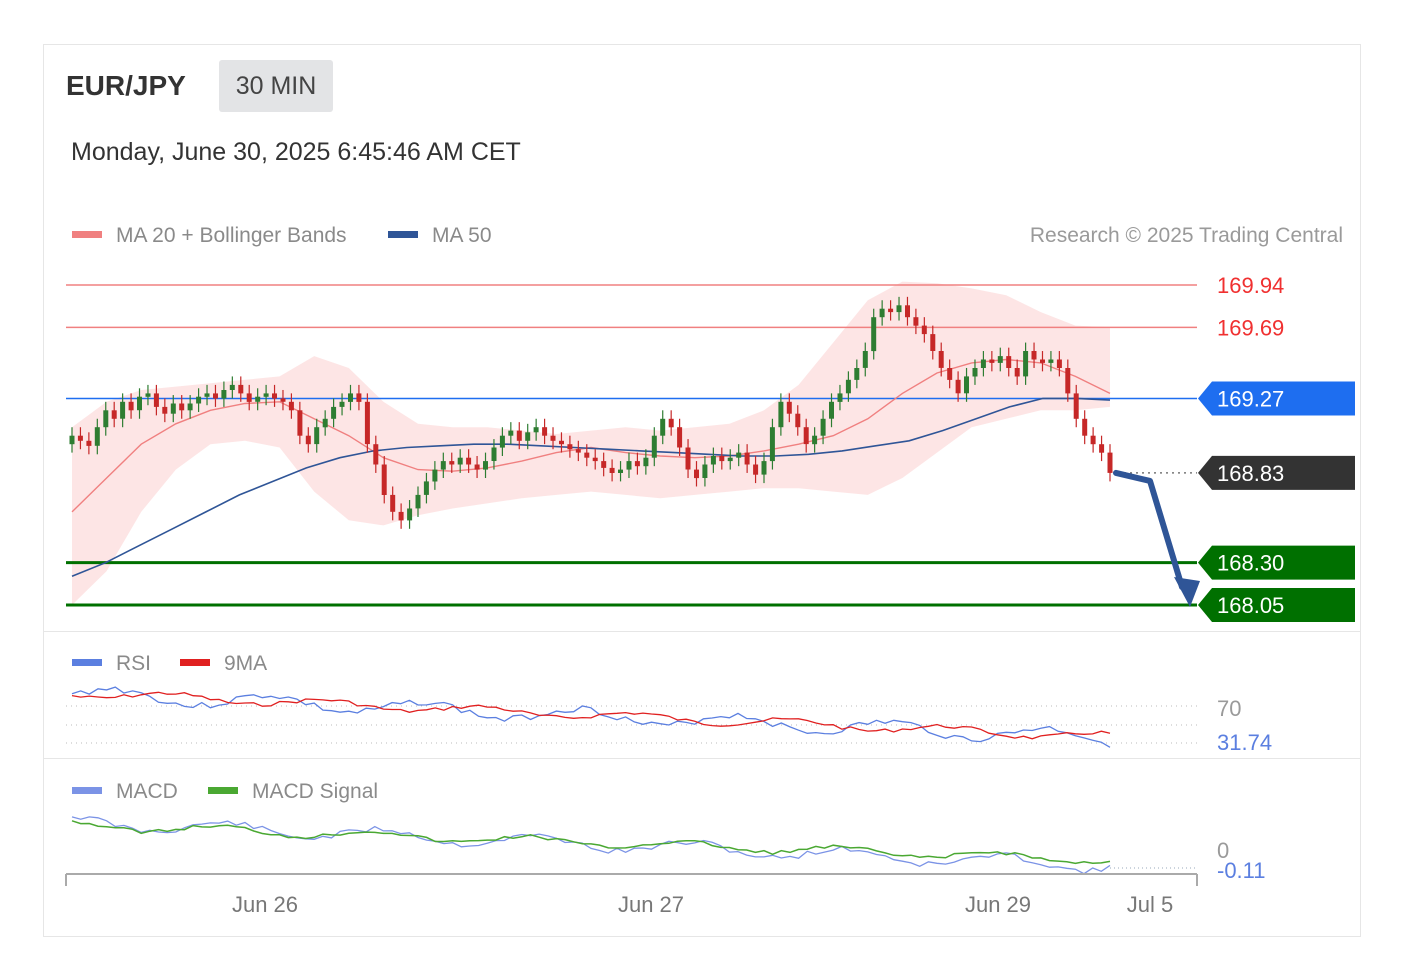 This screenshot has width=1410, height=966. I want to click on support-price-label: 168.30, so click(1250, 563).